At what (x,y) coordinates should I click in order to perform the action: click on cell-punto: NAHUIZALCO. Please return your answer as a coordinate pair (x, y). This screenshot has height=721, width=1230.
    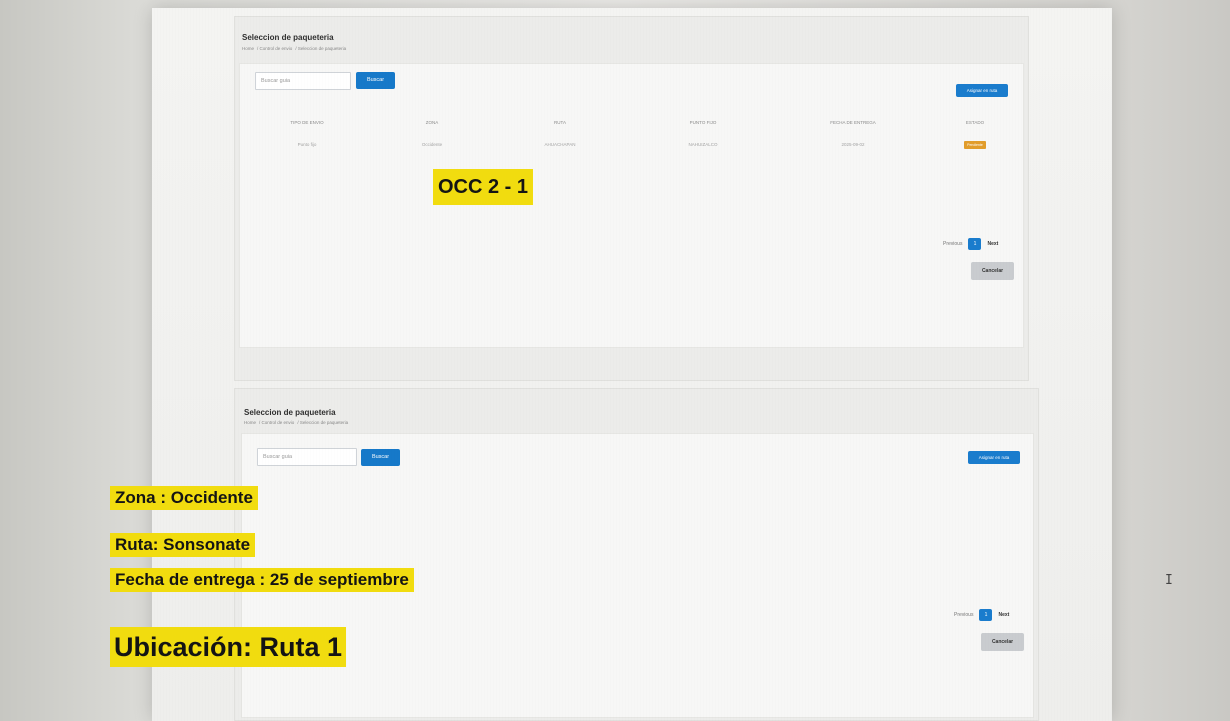
    Looking at the image, I should click on (703, 144).